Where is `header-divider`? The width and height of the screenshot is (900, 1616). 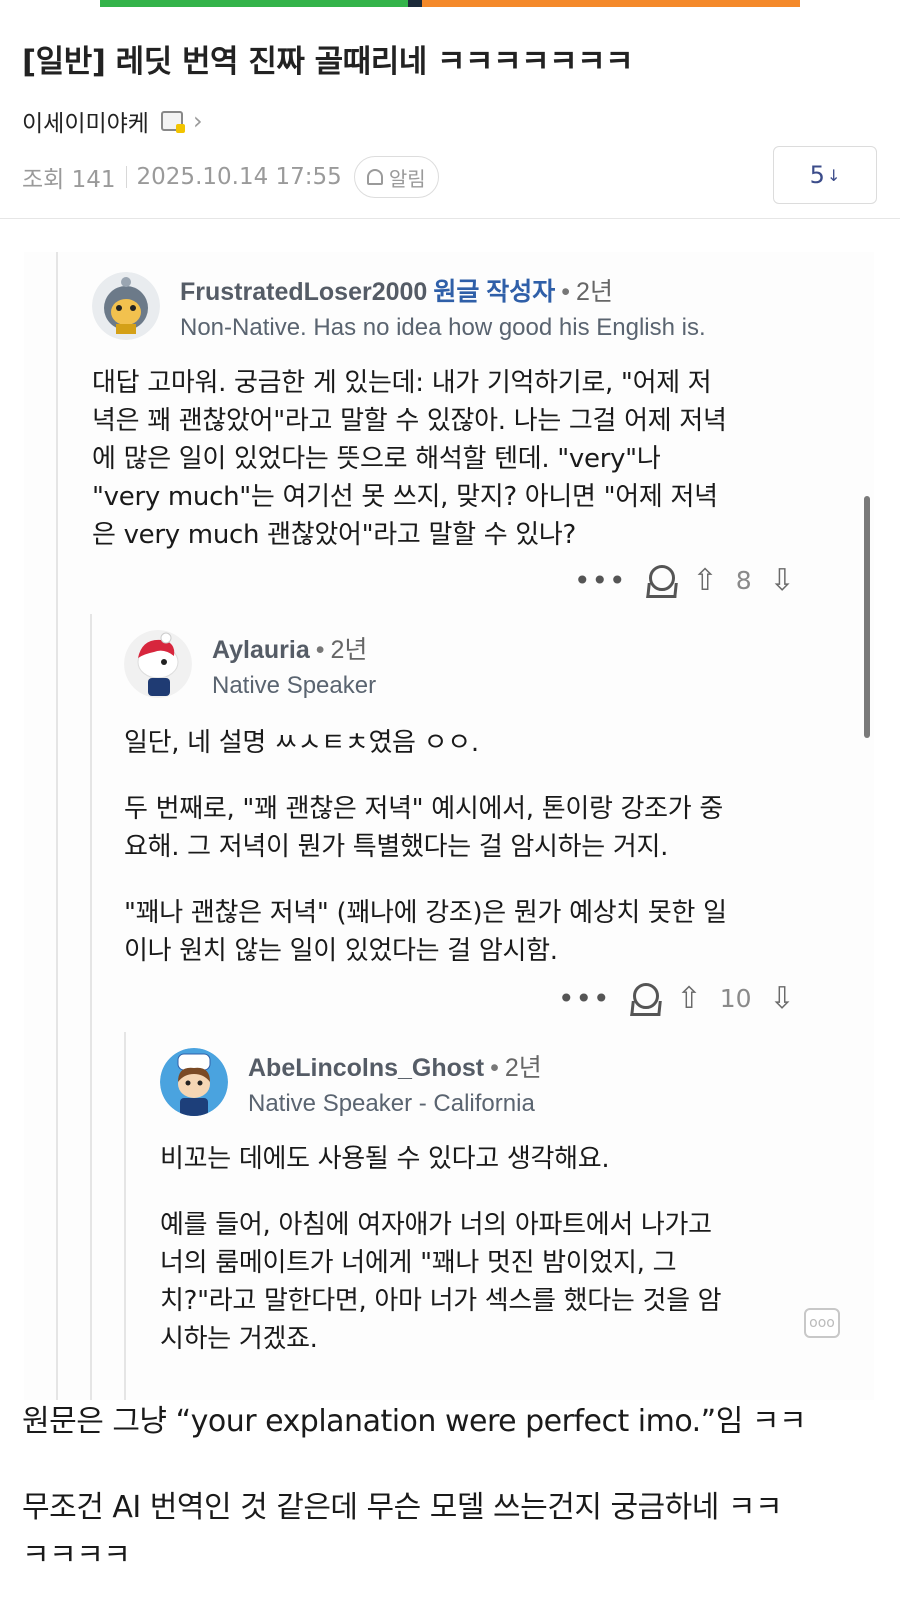
header-divider is located at coordinates (450, 218).